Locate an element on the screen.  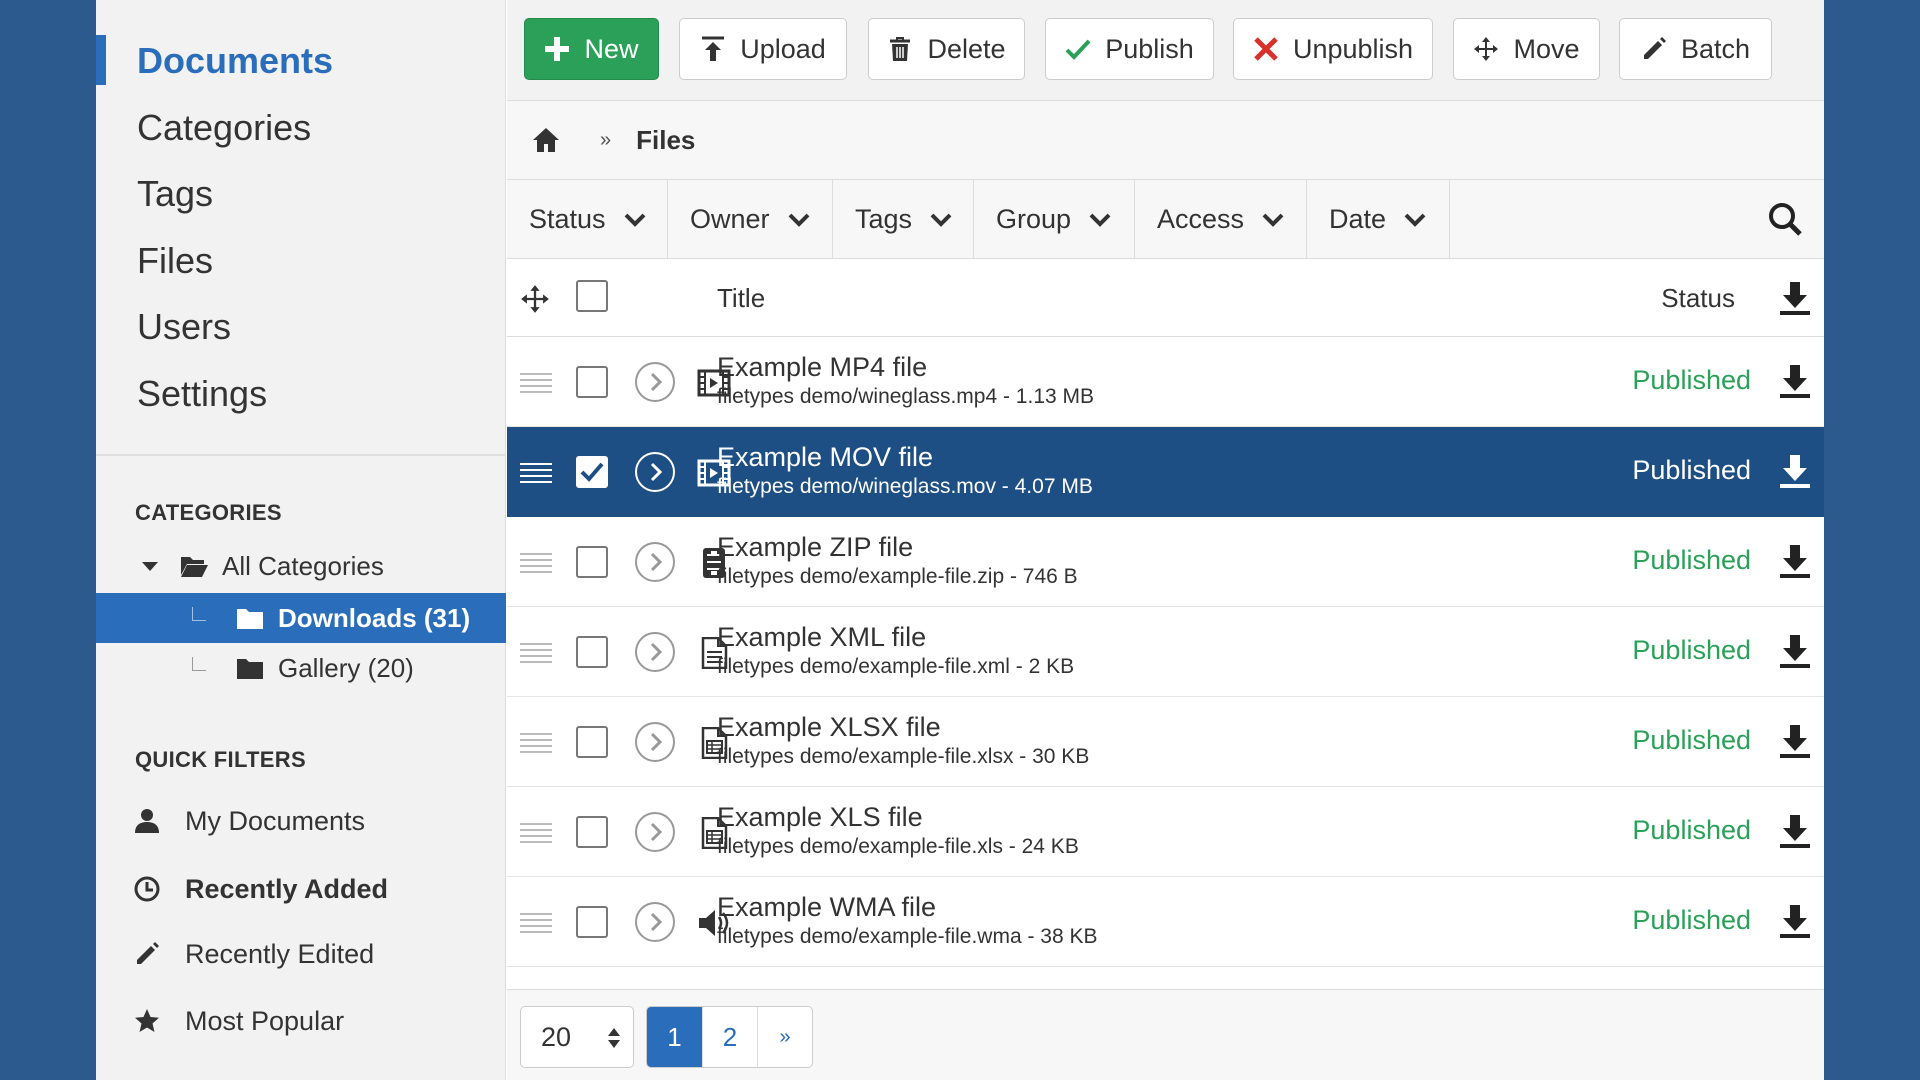
file-title: Example MP4 file is located at coordinates (905, 367).